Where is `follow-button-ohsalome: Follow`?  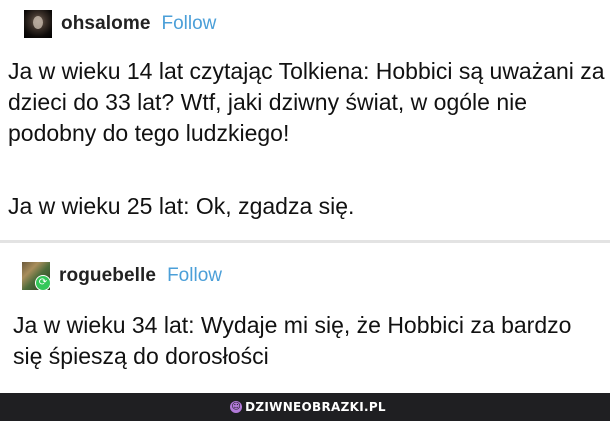 follow-button-ohsalome: Follow is located at coordinates (189, 24).